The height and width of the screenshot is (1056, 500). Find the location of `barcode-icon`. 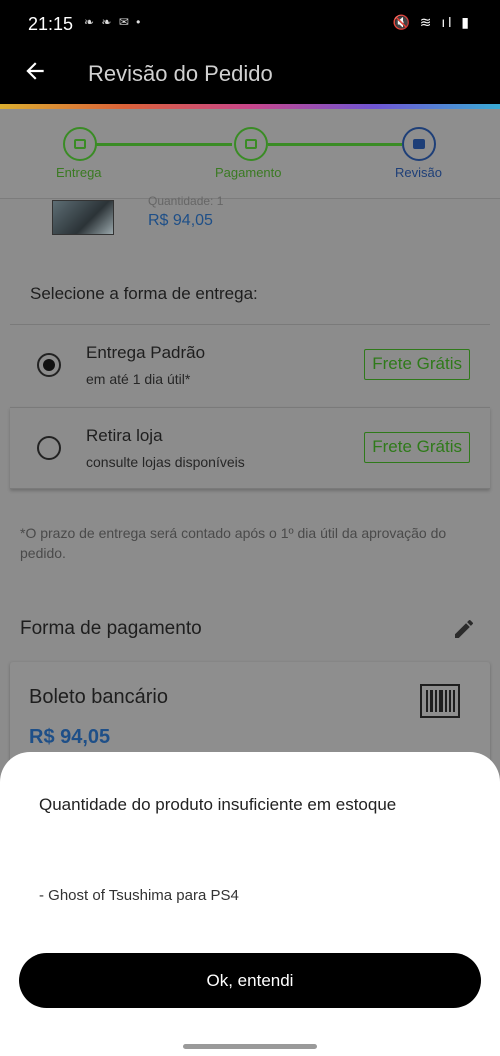

barcode-icon is located at coordinates (440, 701).